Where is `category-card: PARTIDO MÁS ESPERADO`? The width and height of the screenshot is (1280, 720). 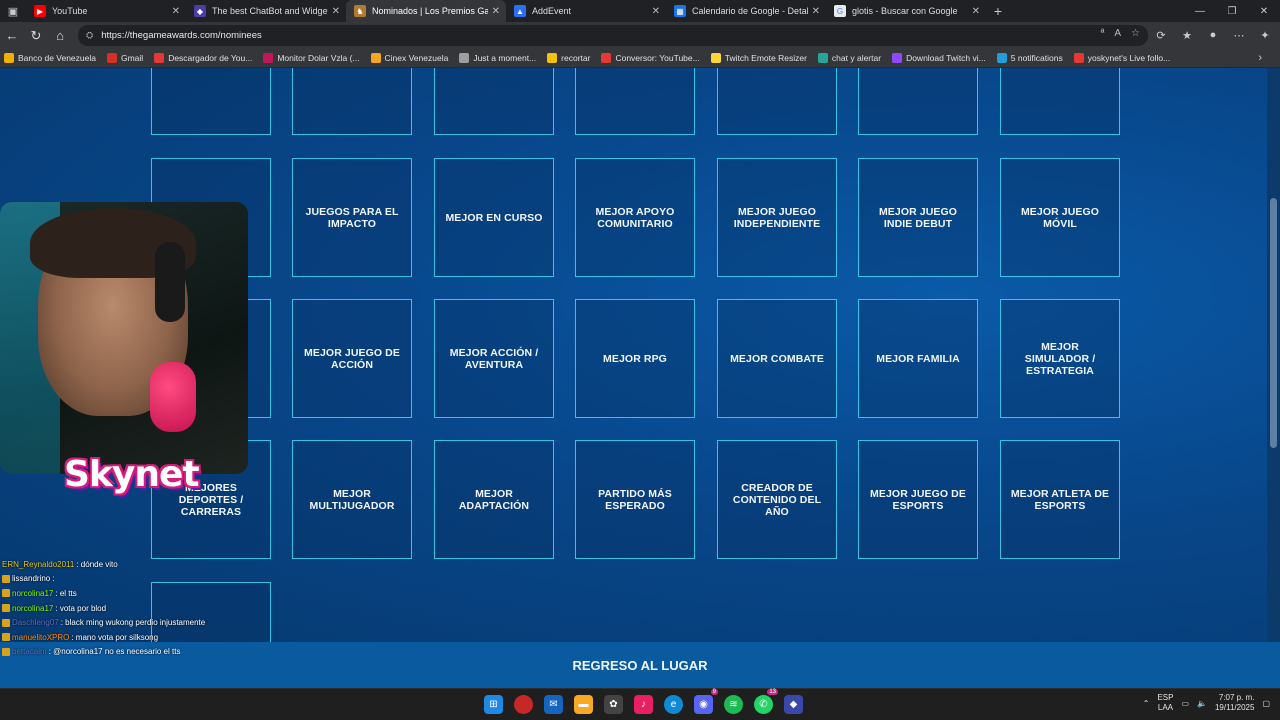 category-card: PARTIDO MÁS ESPERADO is located at coordinates (635, 499).